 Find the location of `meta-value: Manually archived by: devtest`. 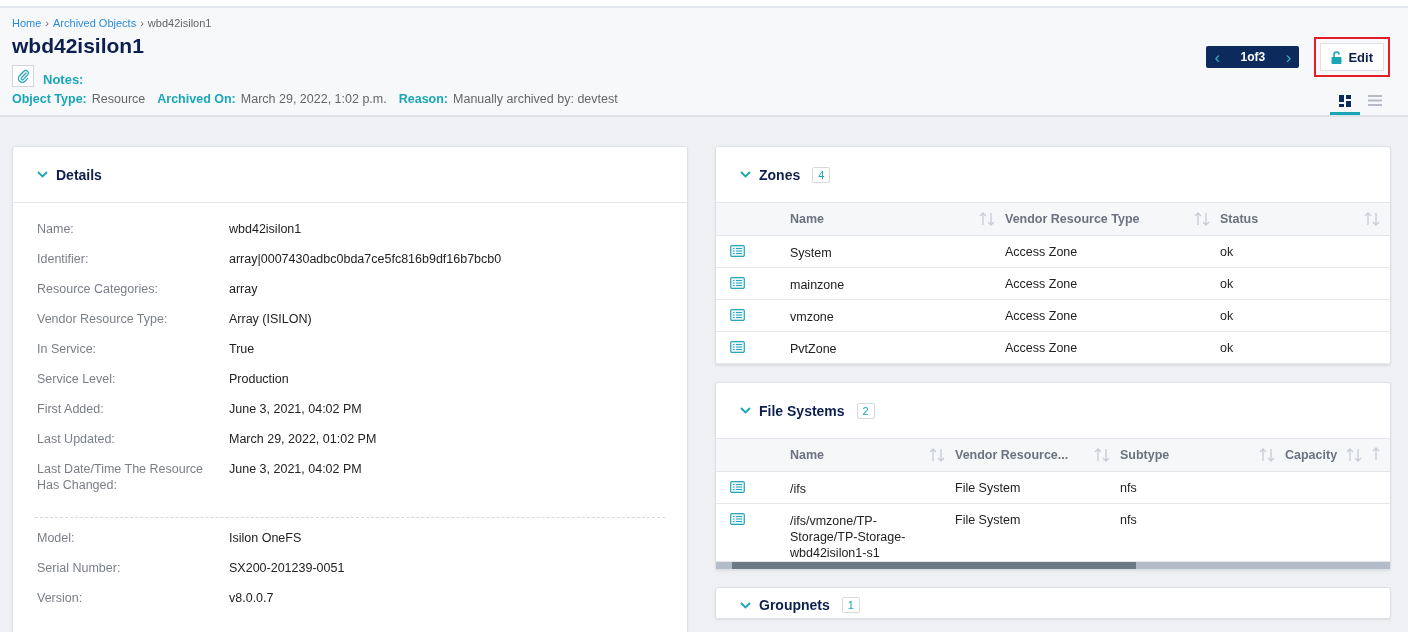

meta-value: Manually archived by: devtest is located at coordinates (535, 99).